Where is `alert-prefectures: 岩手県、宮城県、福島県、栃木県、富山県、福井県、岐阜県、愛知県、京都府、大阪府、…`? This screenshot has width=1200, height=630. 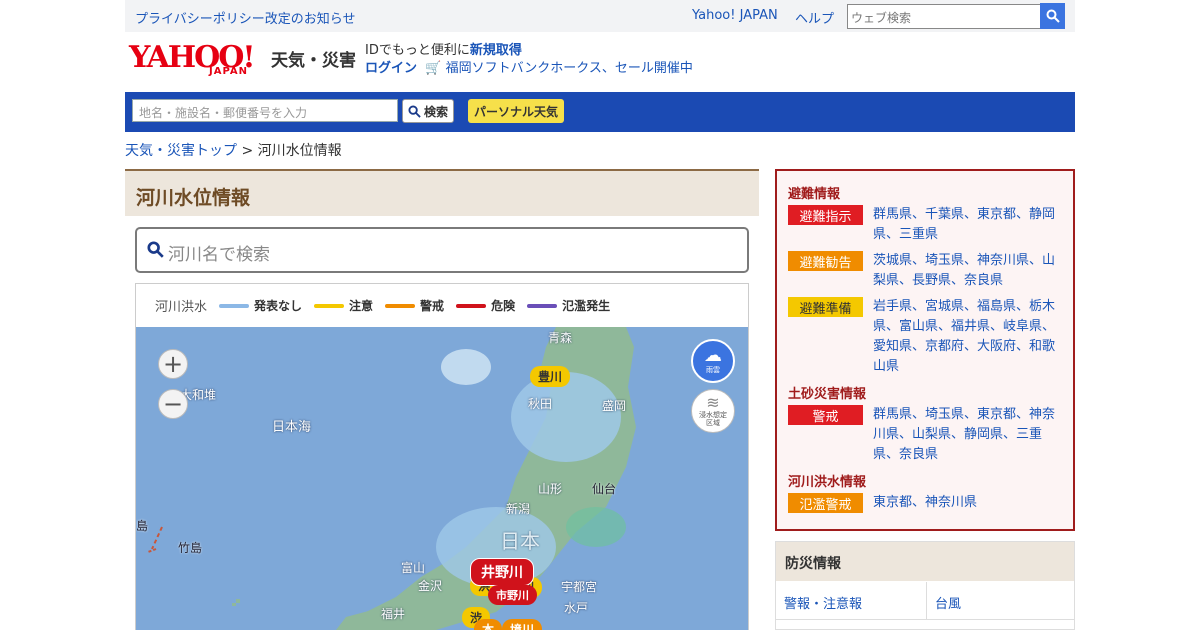 alert-prefectures: 岩手県、宮城県、福島県、栃木県、富山県、福井県、岐阜県、愛知県、京都府、大阪府、… is located at coordinates (967, 337).